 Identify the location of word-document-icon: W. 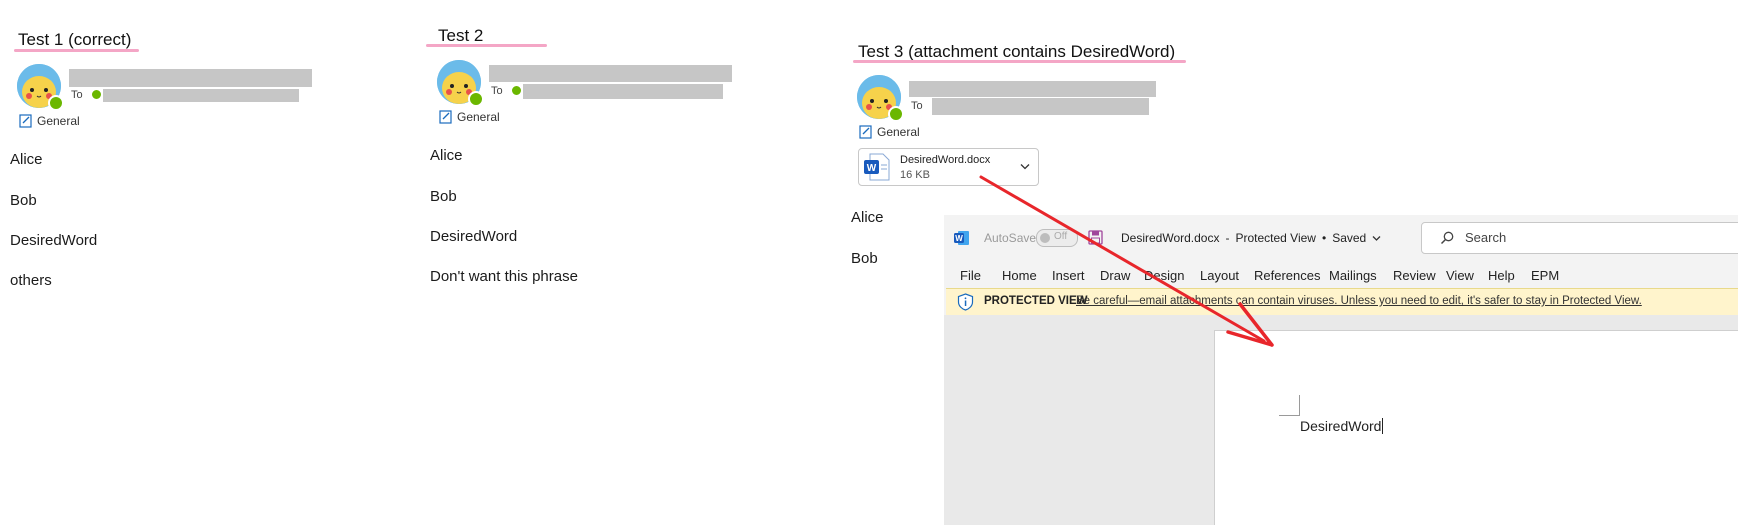
(877, 167).